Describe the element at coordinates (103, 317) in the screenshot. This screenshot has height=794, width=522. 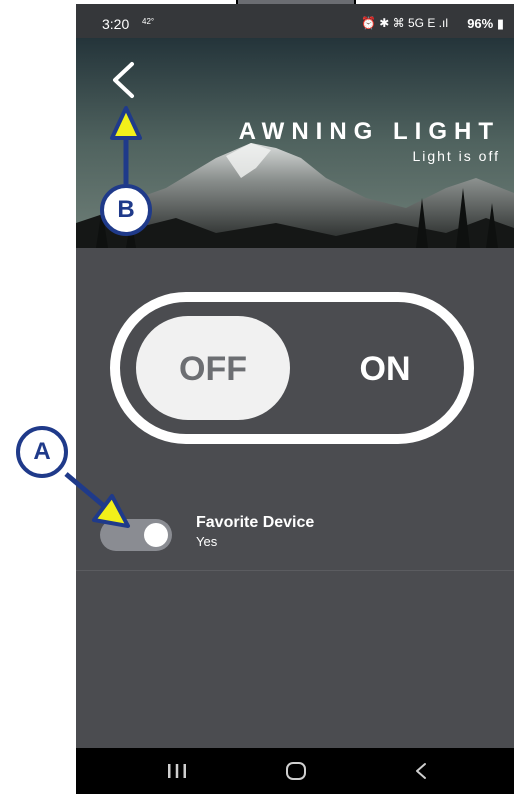
I see `annotation-arrows` at that location.